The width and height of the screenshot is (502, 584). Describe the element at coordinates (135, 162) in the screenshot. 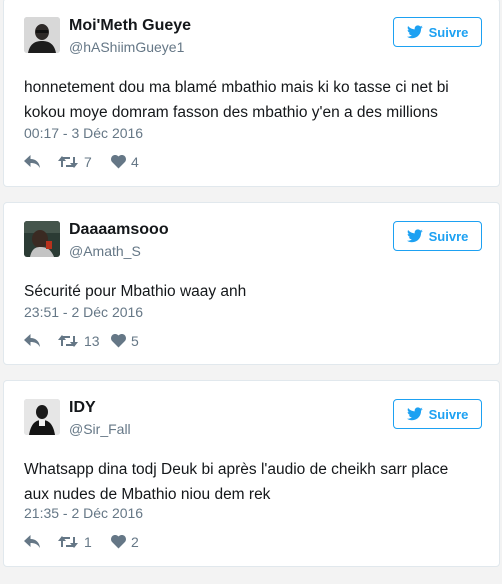

I see `like-count: 4` at that location.